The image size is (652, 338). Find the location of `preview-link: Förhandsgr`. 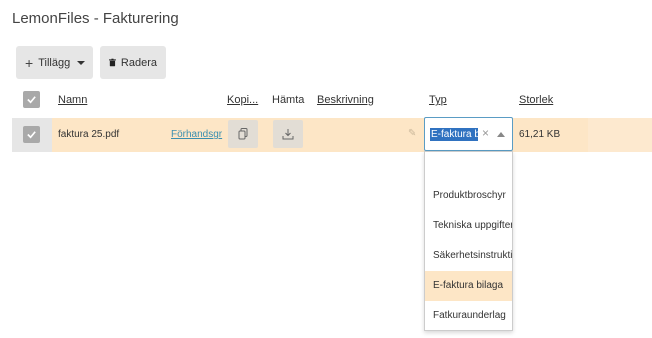

preview-link: Förhandsgr is located at coordinates (197, 134).